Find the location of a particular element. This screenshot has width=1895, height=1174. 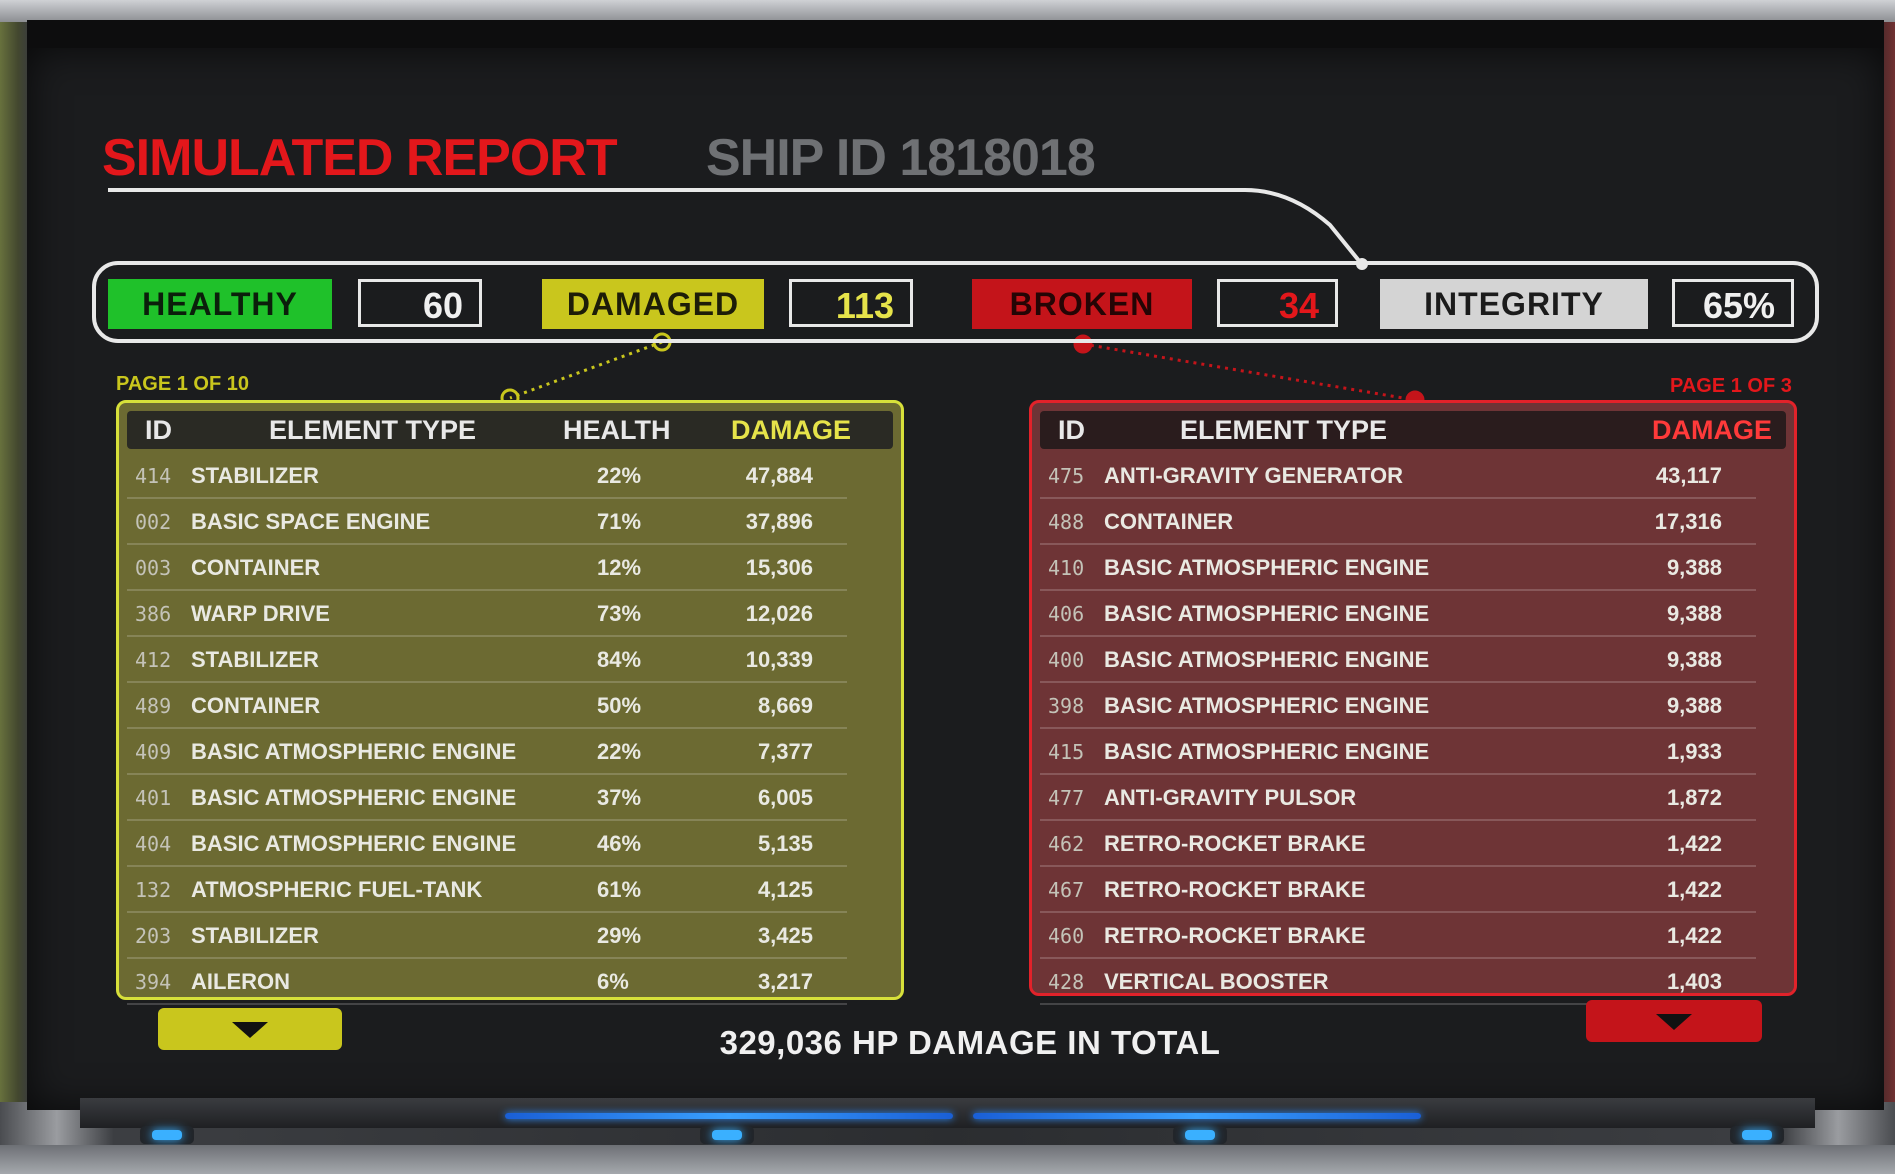

row-damage: 12,026 is located at coordinates (779, 613).